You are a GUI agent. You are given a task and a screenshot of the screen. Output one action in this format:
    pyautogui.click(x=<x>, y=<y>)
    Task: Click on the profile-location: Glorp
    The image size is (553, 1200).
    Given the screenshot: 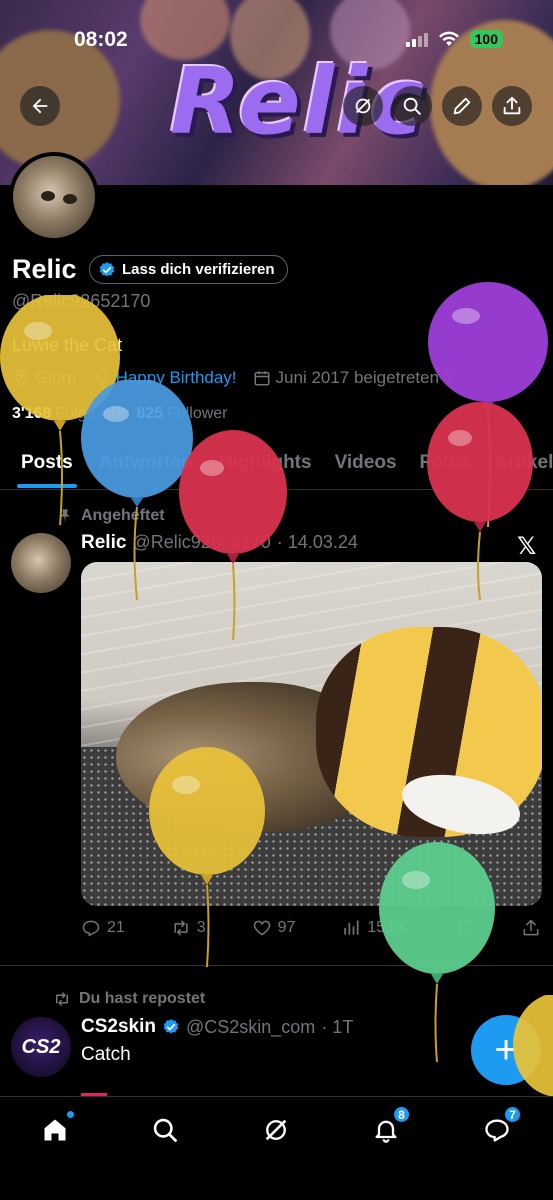 What is the action you would take?
    pyautogui.click(x=44, y=378)
    